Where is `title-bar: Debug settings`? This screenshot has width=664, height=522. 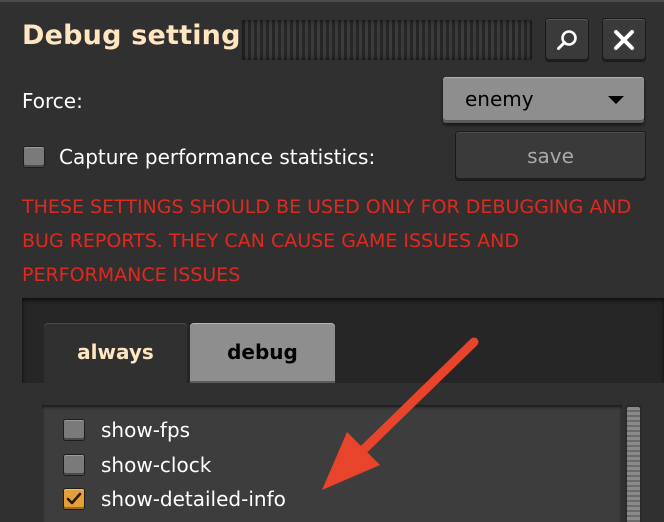
title-bar: Debug settings is located at coordinates (332, 37).